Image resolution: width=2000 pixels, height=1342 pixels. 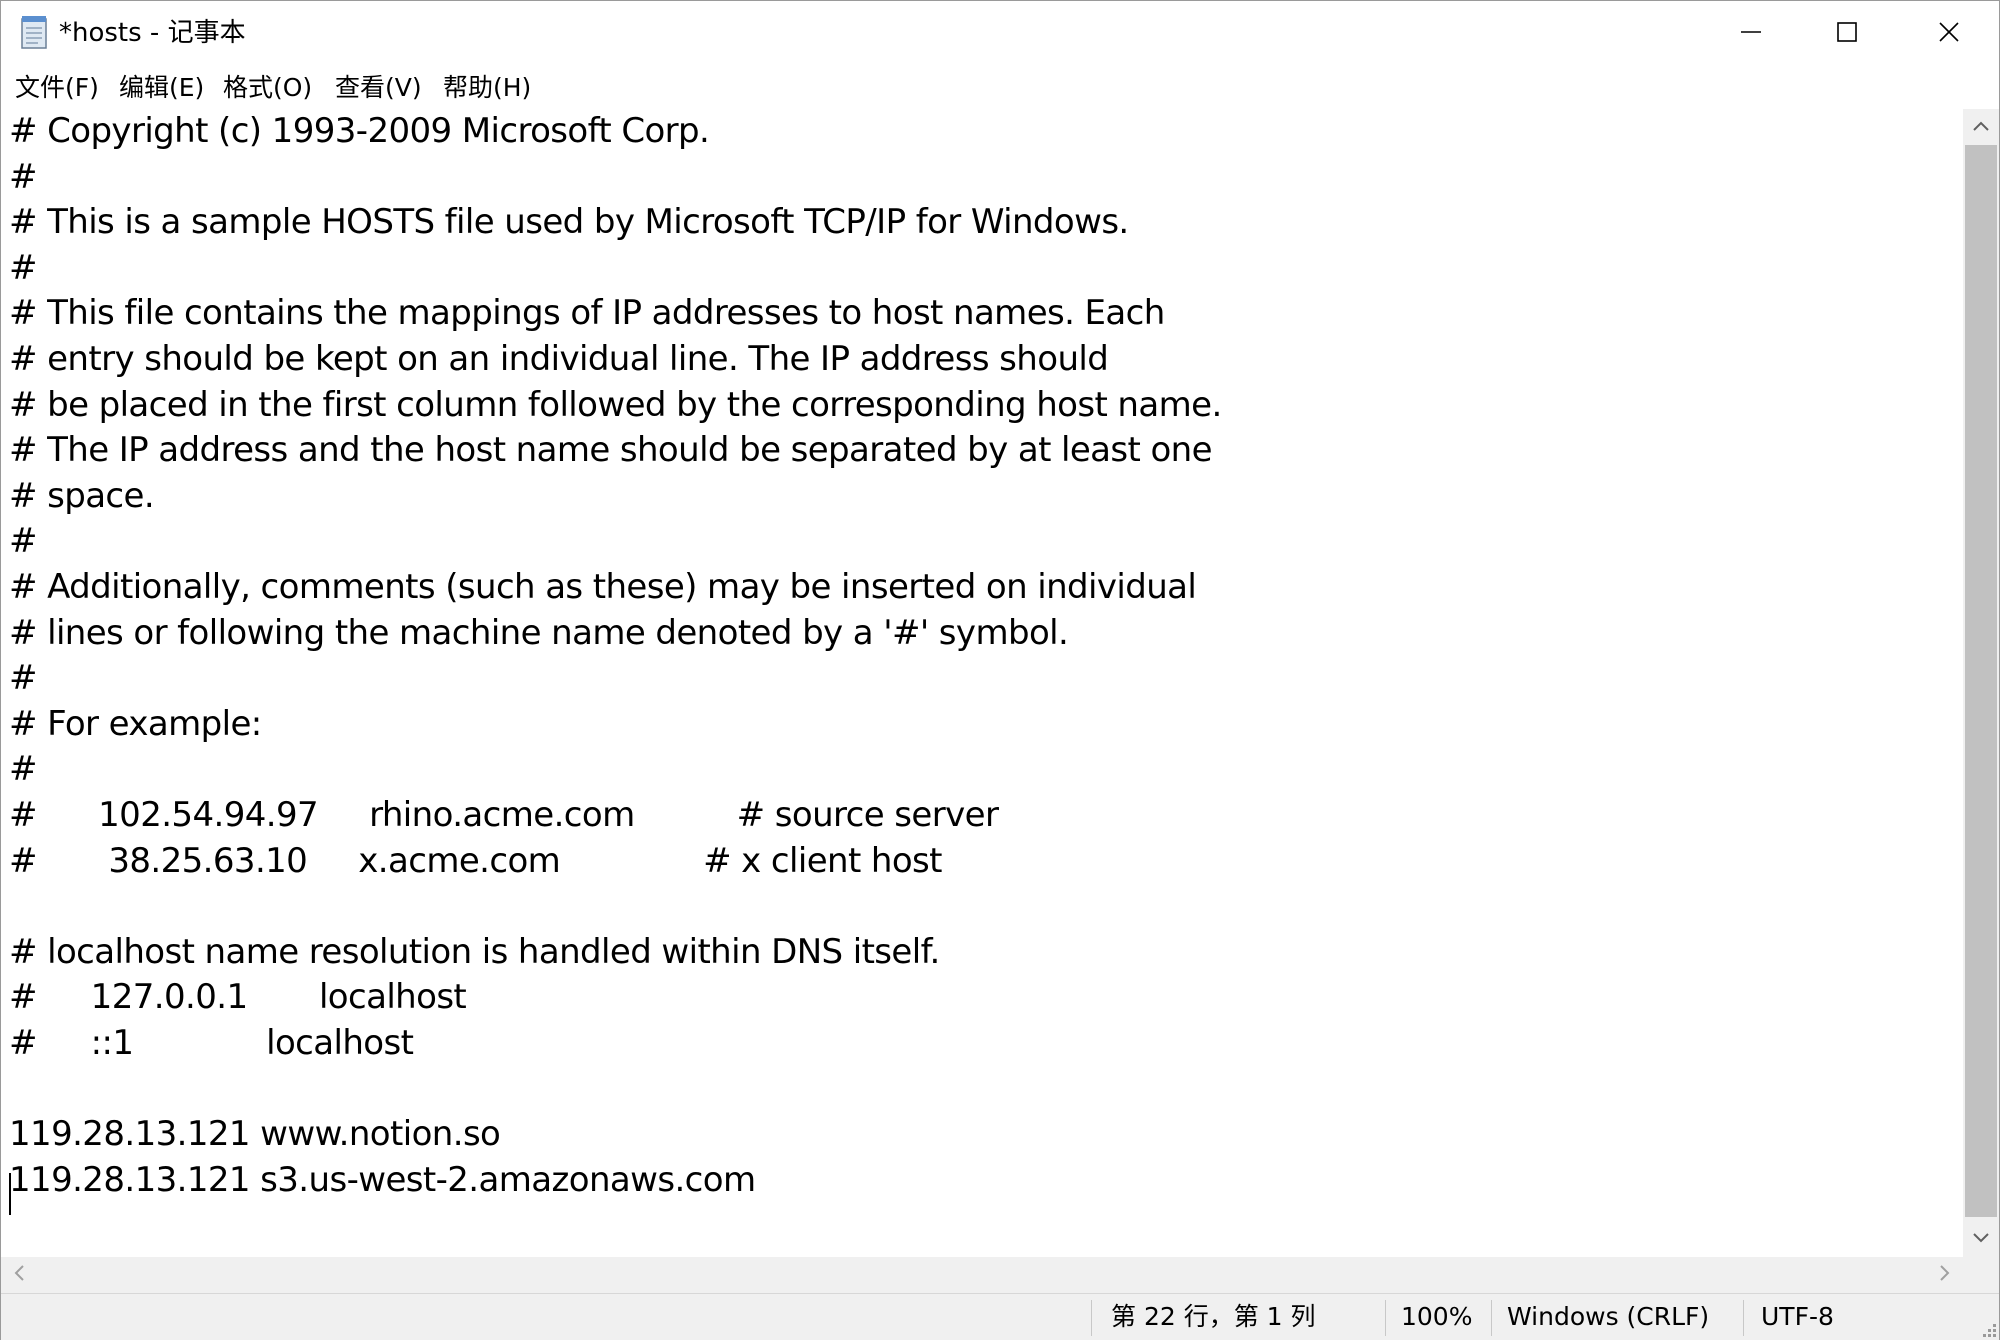 What do you see at coordinates (255, 1134) in the screenshot?
I see `text-line: 119.28.13.121 www.notion.so` at bounding box center [255, 1134].